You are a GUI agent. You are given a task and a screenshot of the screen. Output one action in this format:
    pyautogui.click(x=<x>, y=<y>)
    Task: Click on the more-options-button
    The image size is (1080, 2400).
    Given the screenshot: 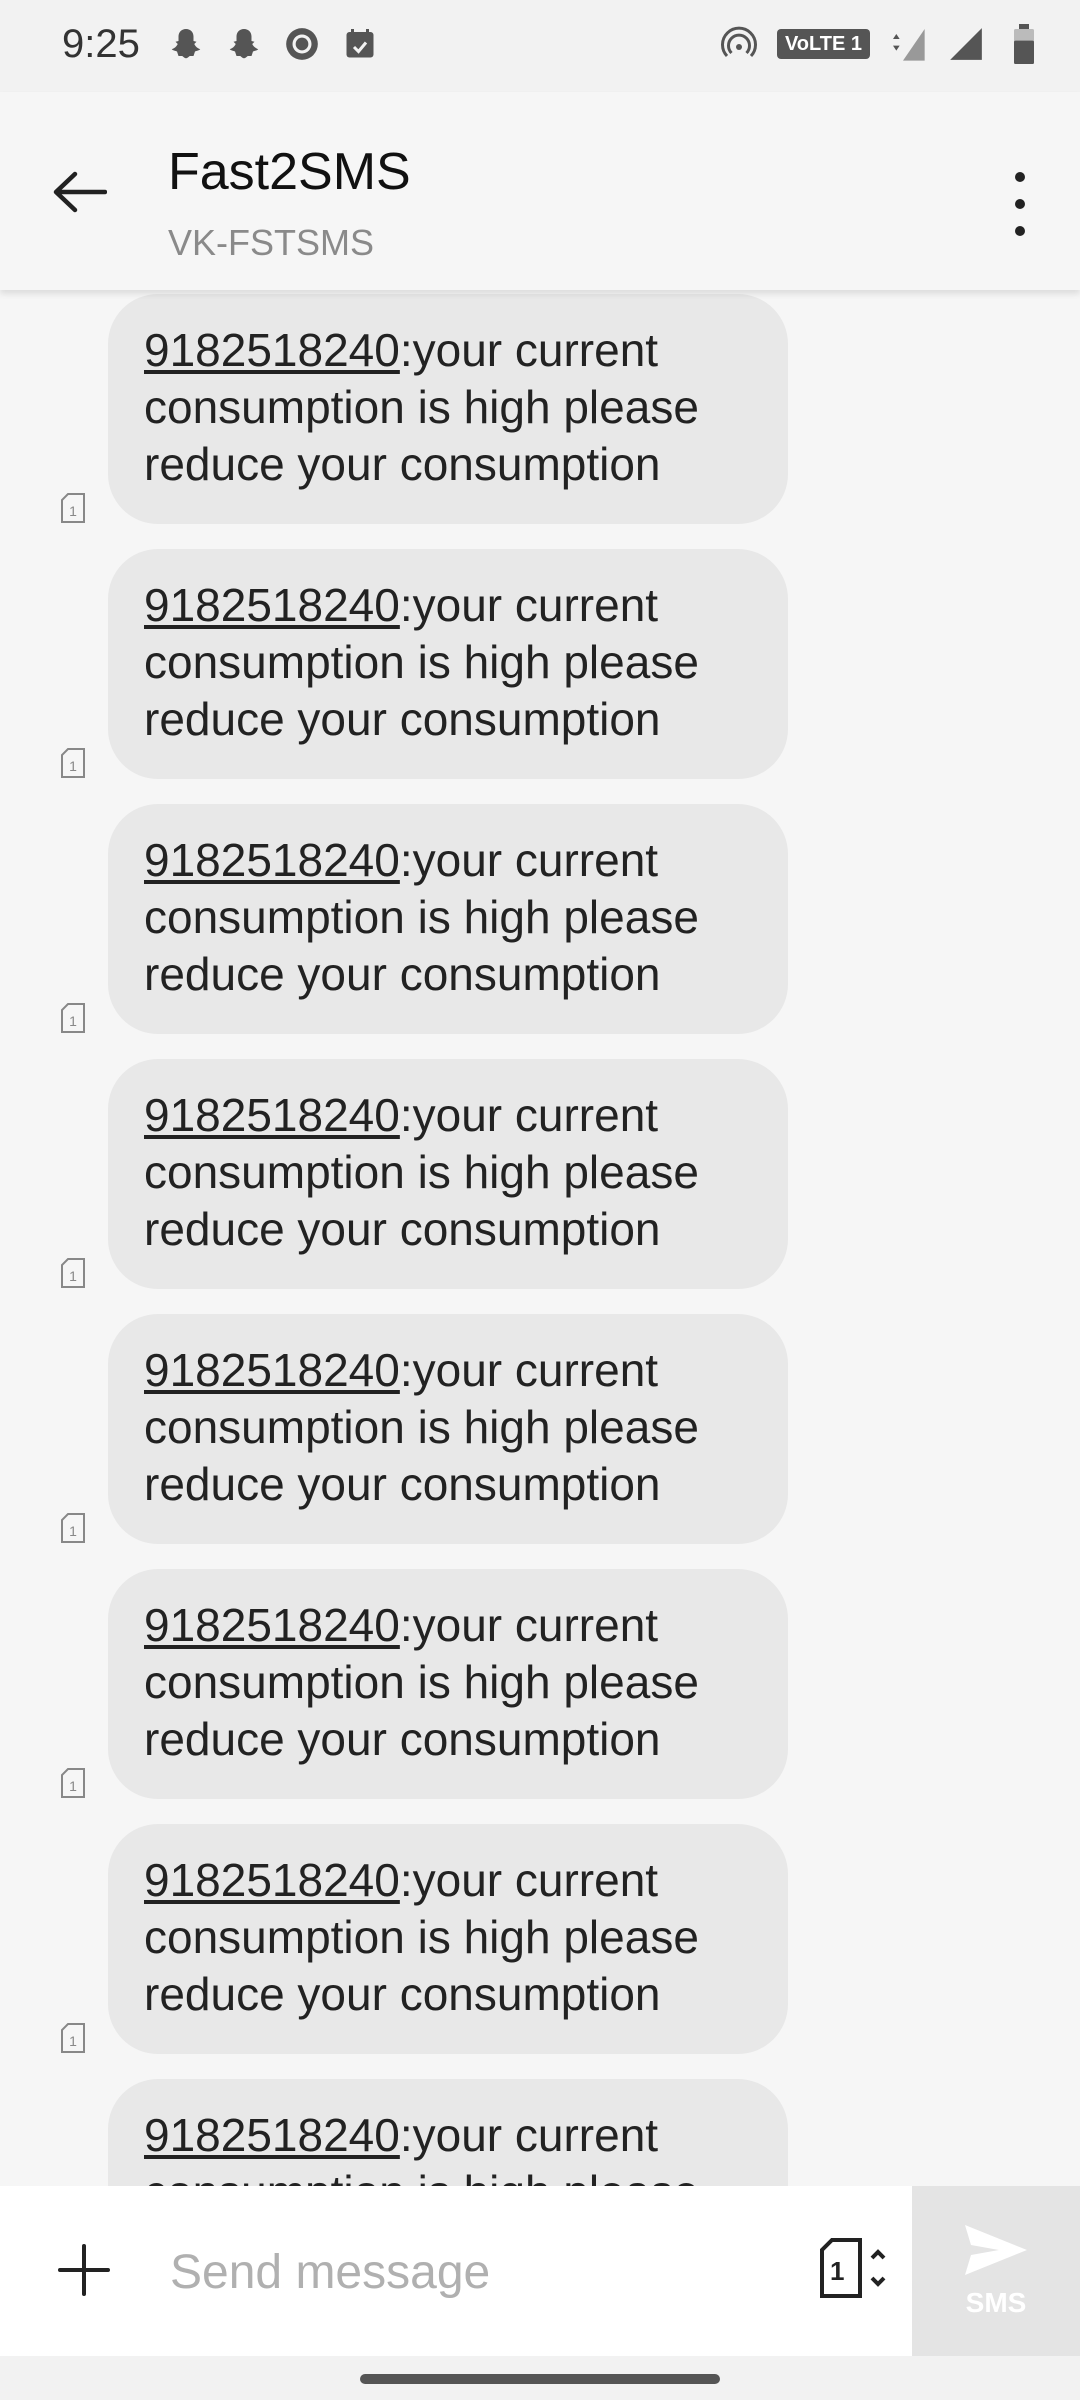 What is the action you would take?
    pyautogui.click(x=1020, y=204)
    